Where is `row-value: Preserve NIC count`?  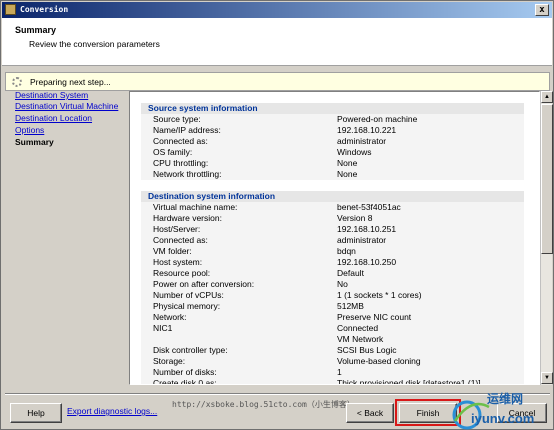
row-value: Preserve NIC count is located at coordinates (374, 317).